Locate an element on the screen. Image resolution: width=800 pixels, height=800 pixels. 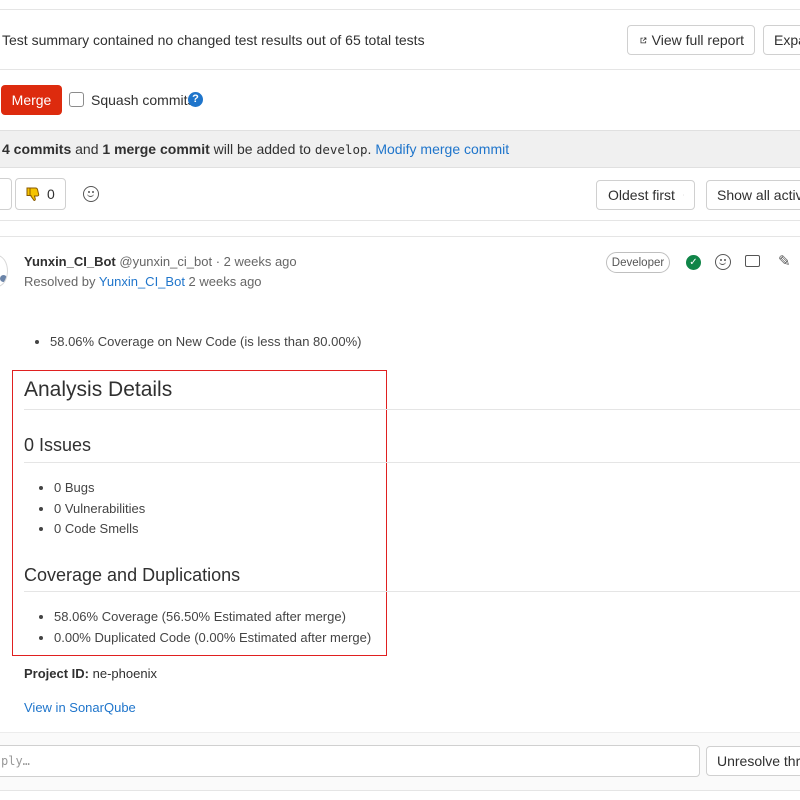
reply-comment-icon is located at coordinates (752, 261).